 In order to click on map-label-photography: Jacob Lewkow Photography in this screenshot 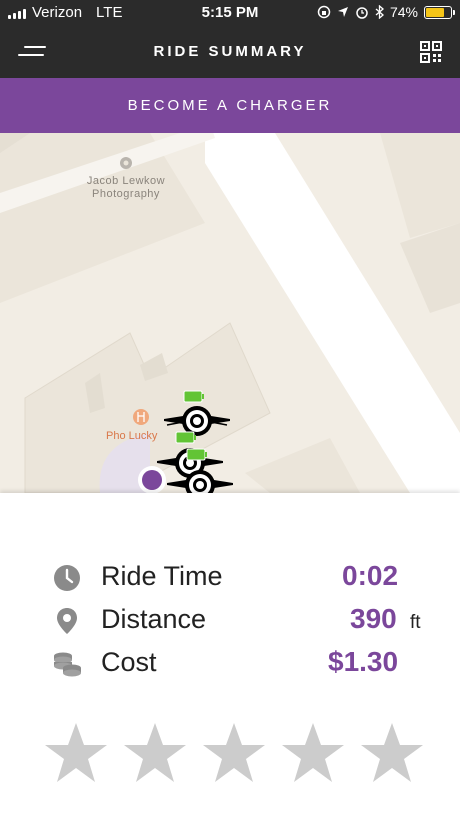, I will do `click(126, 187)`.